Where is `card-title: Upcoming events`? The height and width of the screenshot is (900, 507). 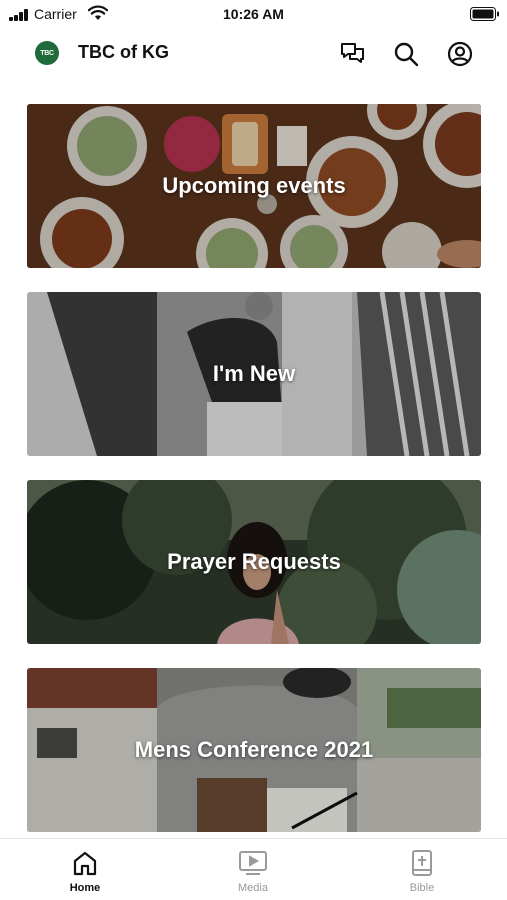
card-title: Upcoming events is located at coordinates (254, 185).